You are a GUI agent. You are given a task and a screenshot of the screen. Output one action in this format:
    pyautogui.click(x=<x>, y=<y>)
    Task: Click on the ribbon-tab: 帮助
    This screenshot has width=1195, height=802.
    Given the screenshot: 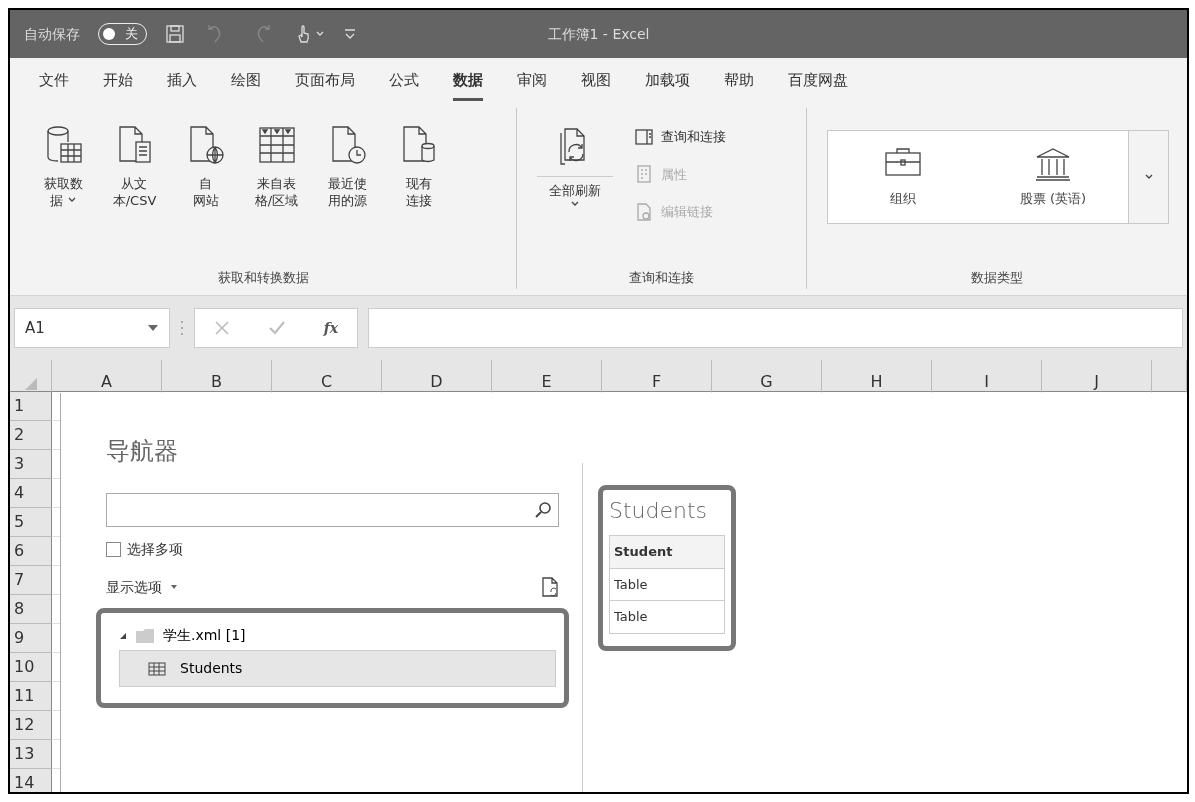 What is the action you would take?
    pyautogui.click(x=739, y=80)
    